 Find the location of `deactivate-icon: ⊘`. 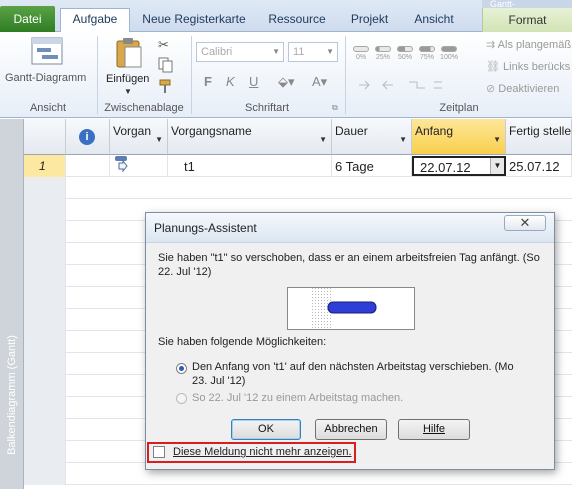

deactivate-icon: ⊘ is located at coordinates (491, 89).